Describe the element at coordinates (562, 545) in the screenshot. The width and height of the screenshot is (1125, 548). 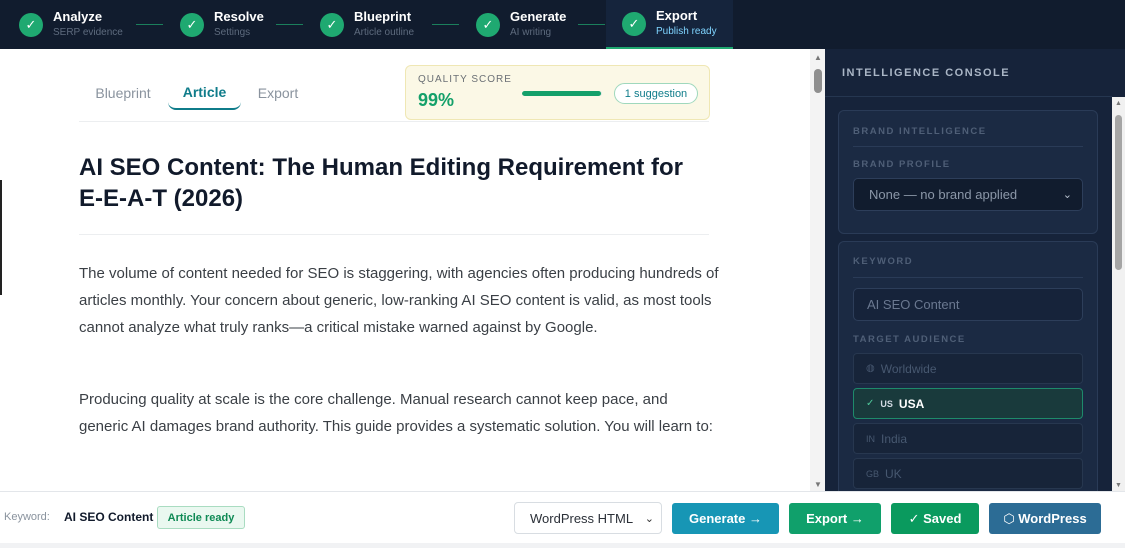
I see `window-bottom-edge` at that location.